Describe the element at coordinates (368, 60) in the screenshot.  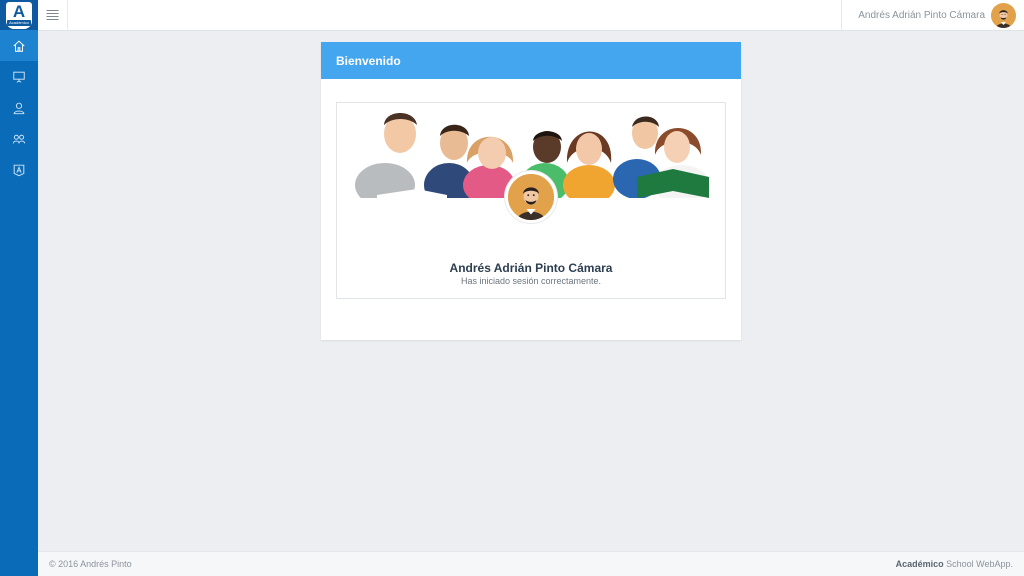
I see `card-title: Bienvenido` at that location.